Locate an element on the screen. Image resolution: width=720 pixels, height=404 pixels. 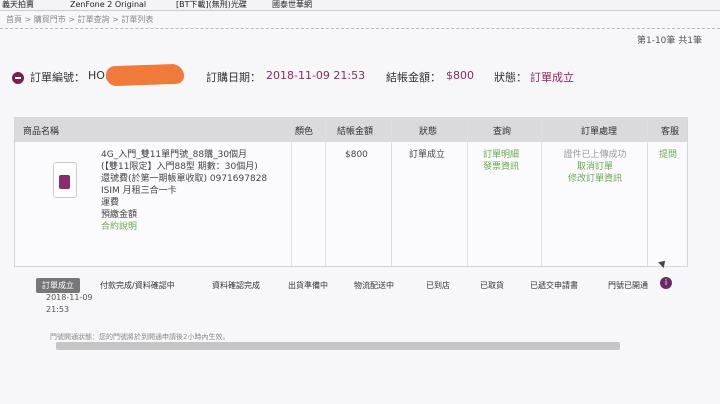
header-color: 顏色 is located at coordinates (304, 132).